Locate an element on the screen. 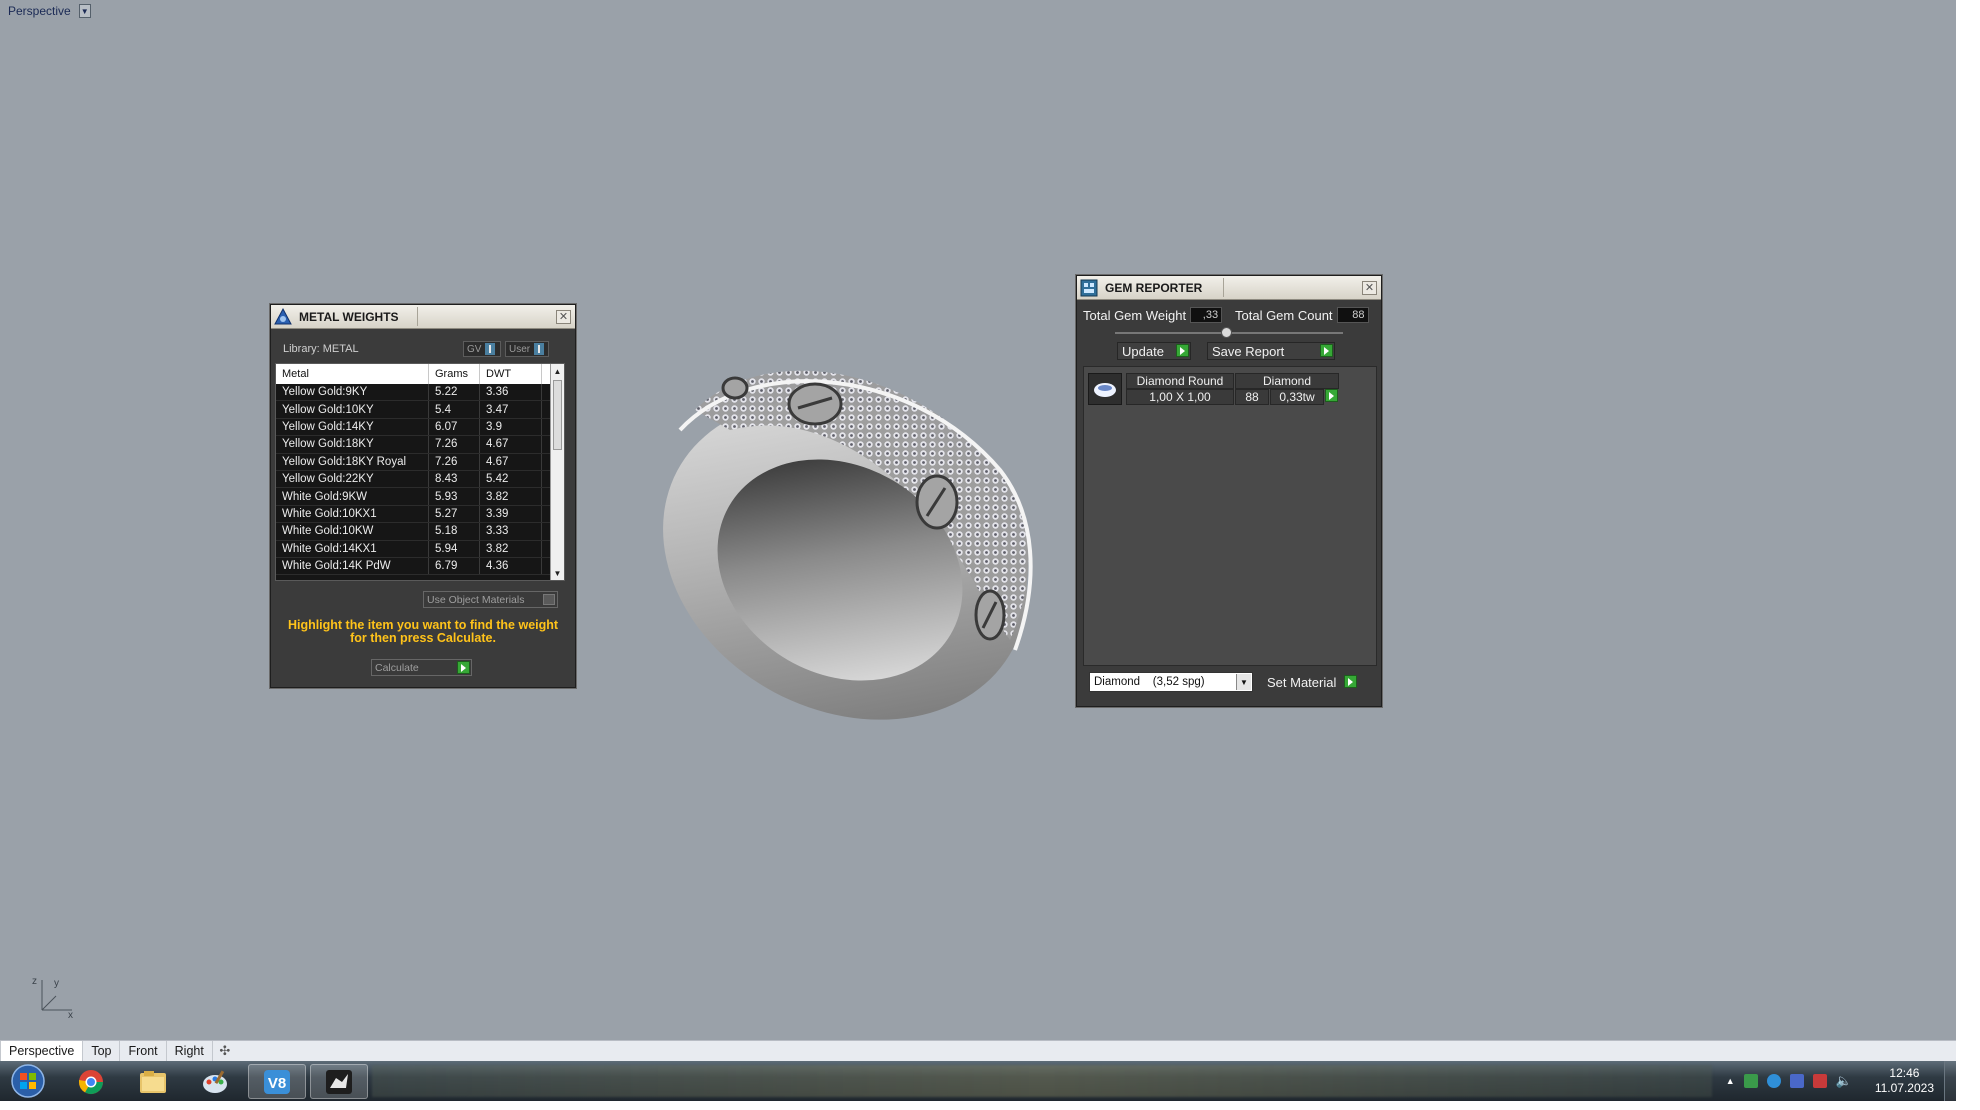  metal-name-cell: White Gold:14K PdW is located at coordinates (352, 566).